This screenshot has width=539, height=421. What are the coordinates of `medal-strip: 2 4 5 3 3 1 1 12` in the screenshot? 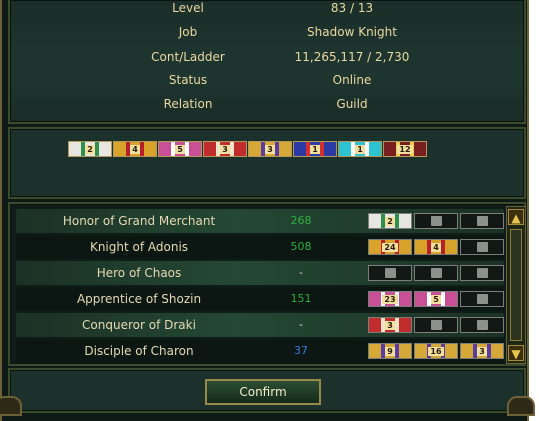 It's located at (247, 149).